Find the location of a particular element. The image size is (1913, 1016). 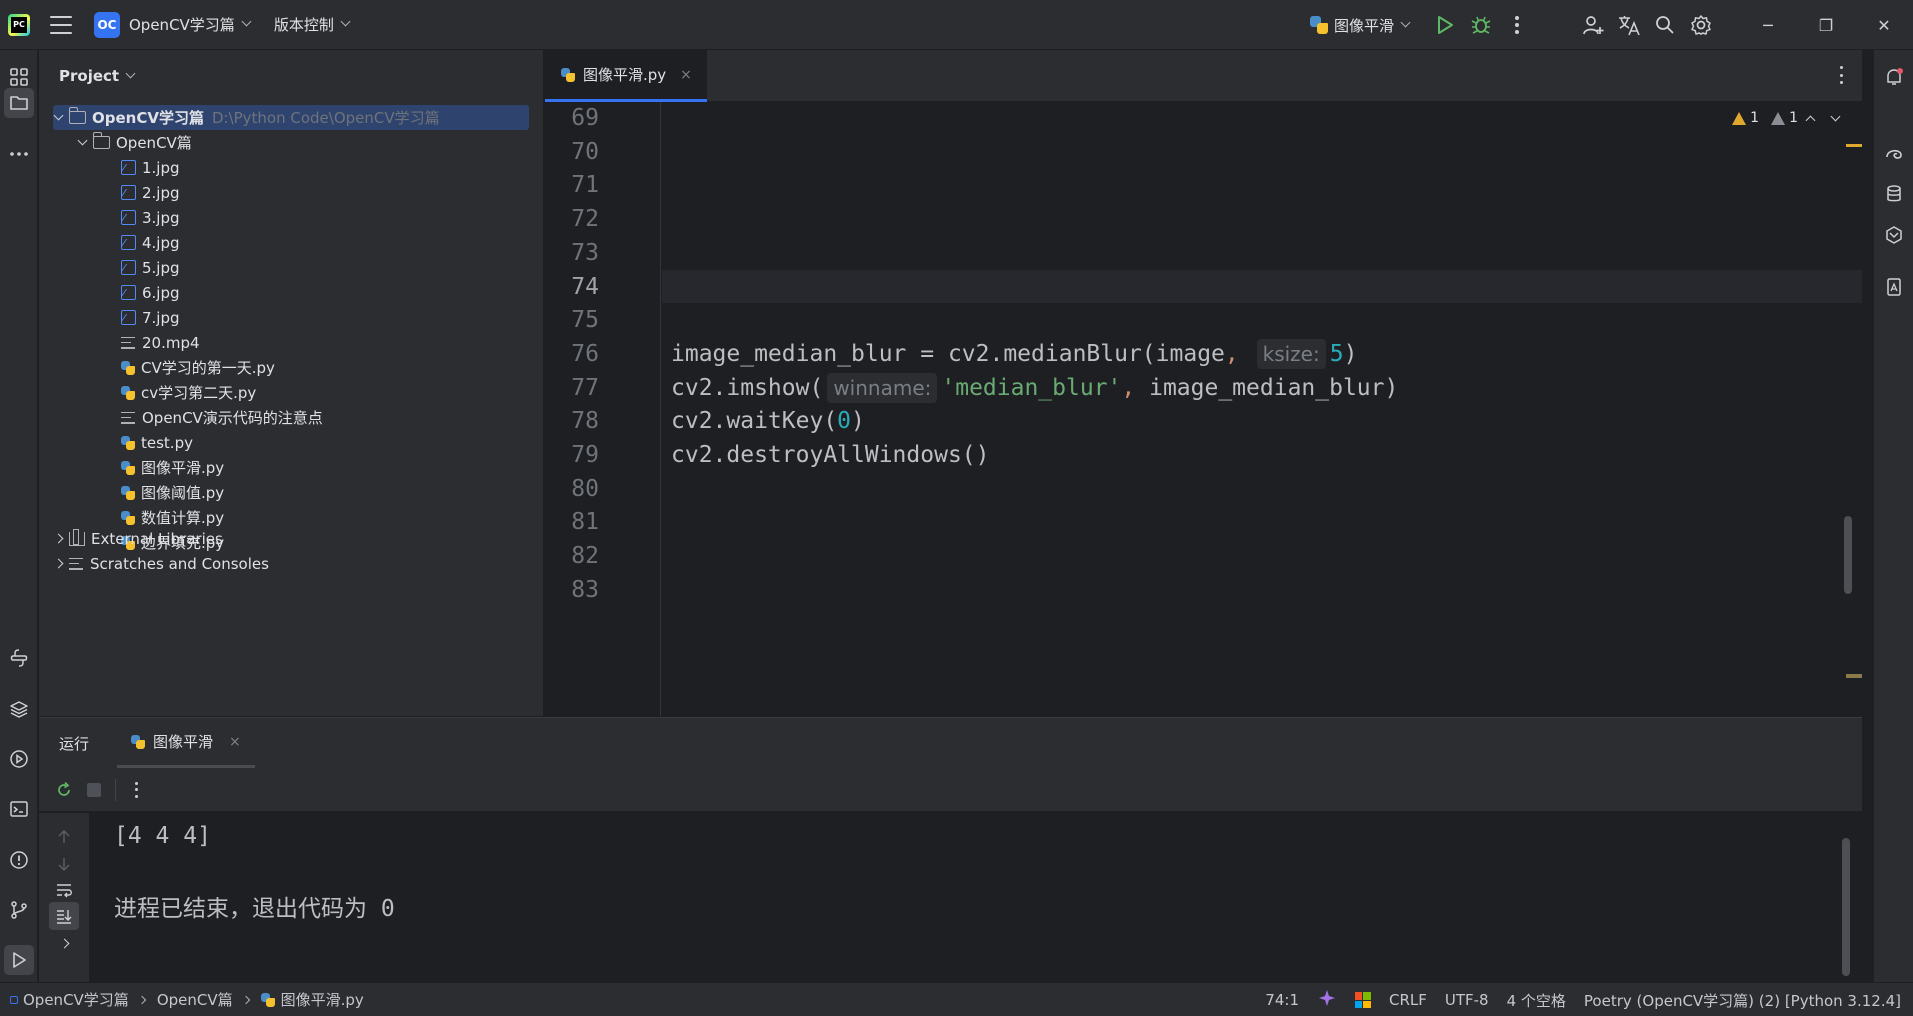

tree-item-folder: OpenCV篇 is located at coordinates (291, 142).